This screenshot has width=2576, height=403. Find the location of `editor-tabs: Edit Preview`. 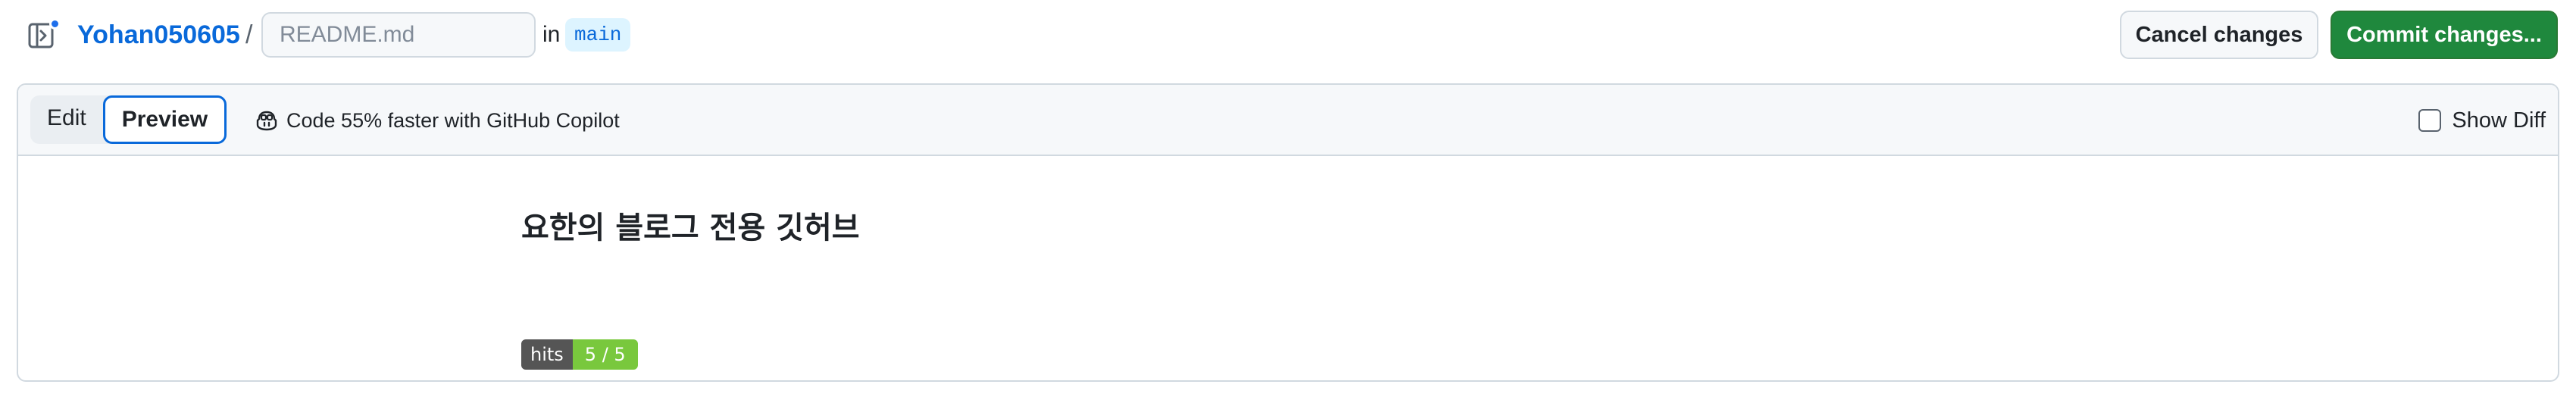

editor-tabs: Edit Preview is located at coordinates (128, 120).